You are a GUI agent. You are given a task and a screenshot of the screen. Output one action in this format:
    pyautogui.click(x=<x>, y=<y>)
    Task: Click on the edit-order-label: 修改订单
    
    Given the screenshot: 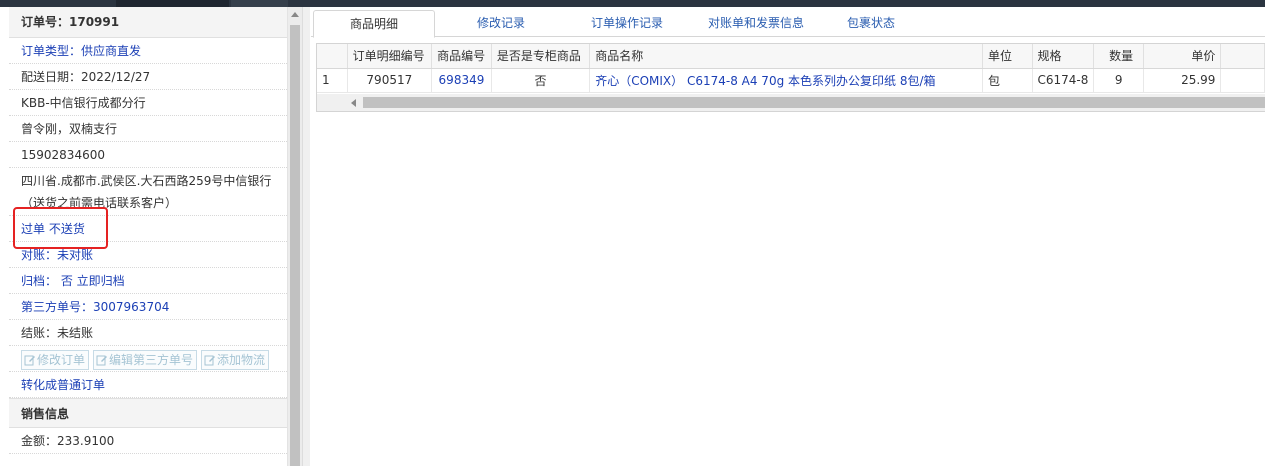 What is the action you would take?
    pyautogui.click(x=61, y=360)
    